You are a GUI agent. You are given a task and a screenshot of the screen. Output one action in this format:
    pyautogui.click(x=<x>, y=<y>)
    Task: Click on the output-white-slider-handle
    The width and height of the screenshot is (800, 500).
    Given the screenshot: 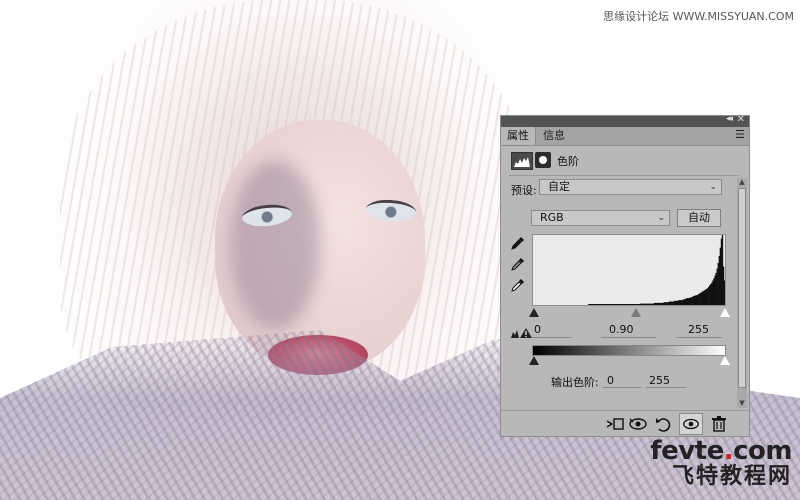 What is the action you would take?
    pyautogui.click(x=725, y=360)
    